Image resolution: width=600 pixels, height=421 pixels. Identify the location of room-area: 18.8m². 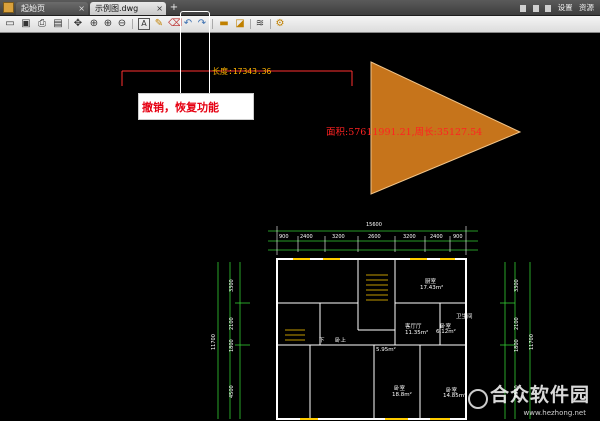
(402, 395).